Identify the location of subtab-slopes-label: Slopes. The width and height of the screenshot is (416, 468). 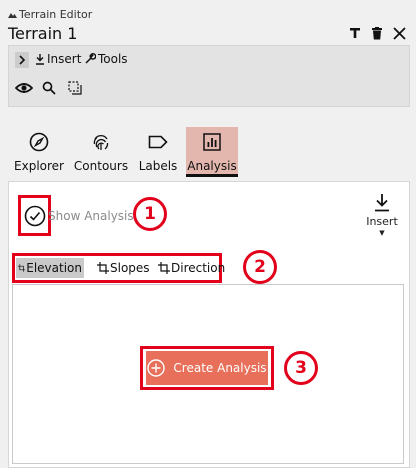
(130, 268).